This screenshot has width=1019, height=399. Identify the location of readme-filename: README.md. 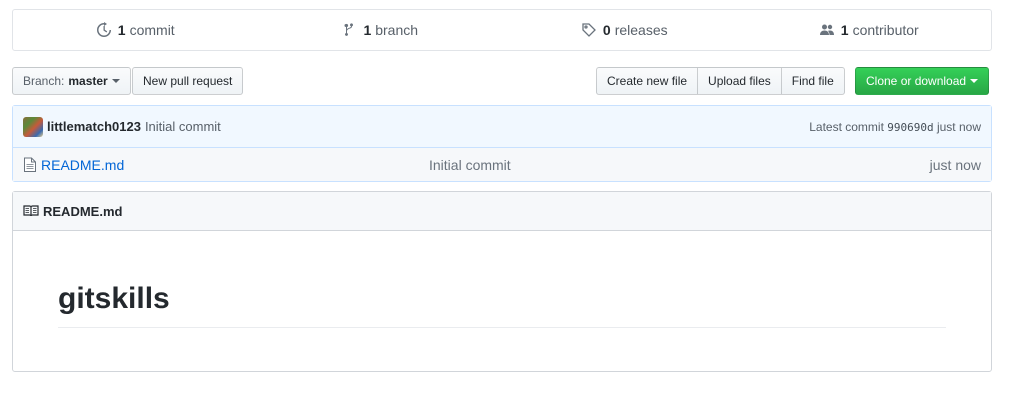
(83, 211).